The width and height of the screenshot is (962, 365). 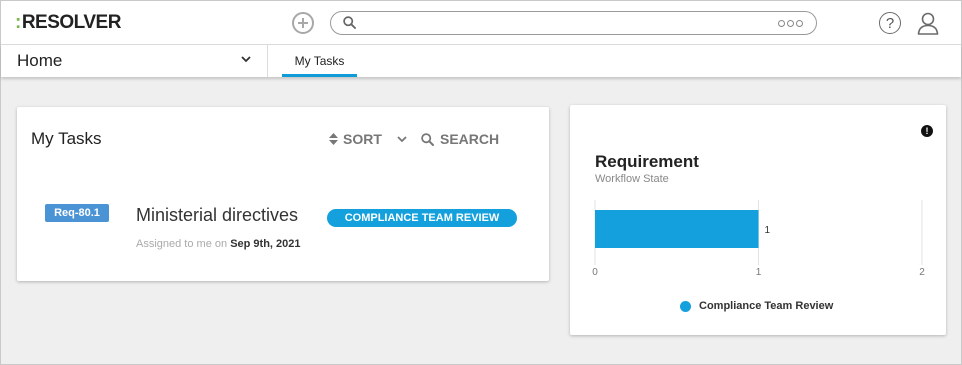 I want to click on legend-label: Compliance Team Review, so click(x=766, y=306).